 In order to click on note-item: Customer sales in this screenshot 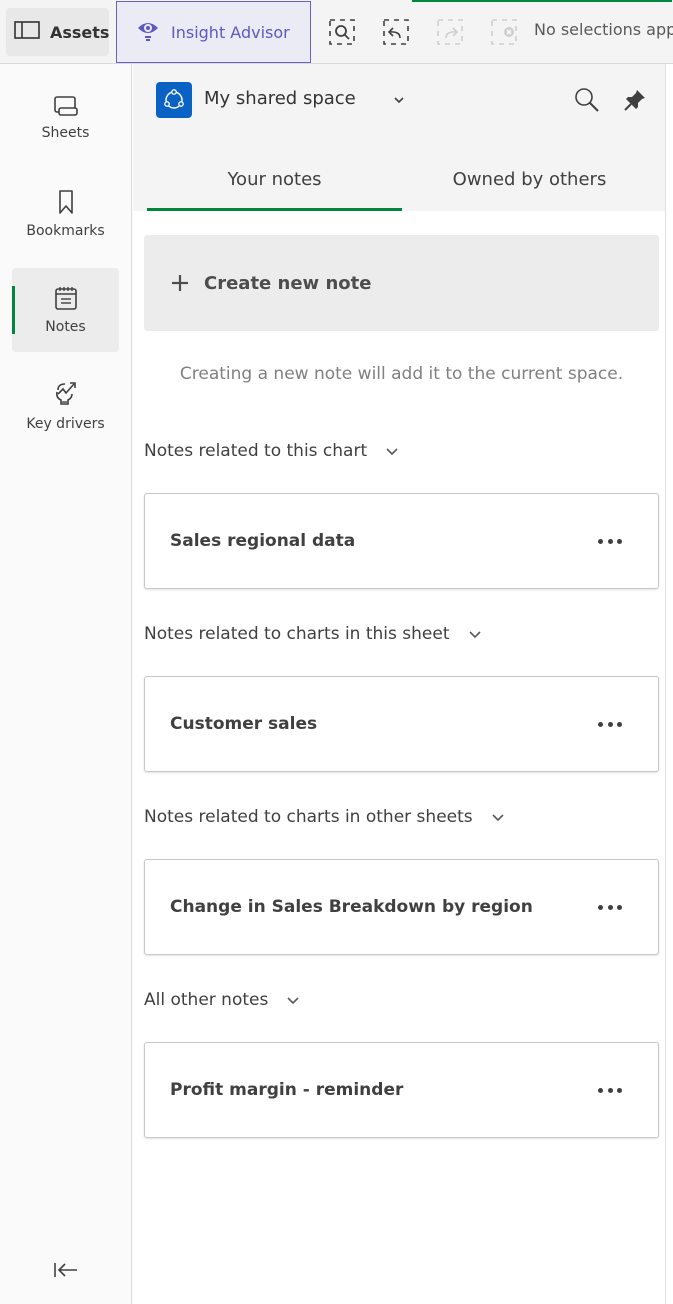, I will do `click(401, 724)`.